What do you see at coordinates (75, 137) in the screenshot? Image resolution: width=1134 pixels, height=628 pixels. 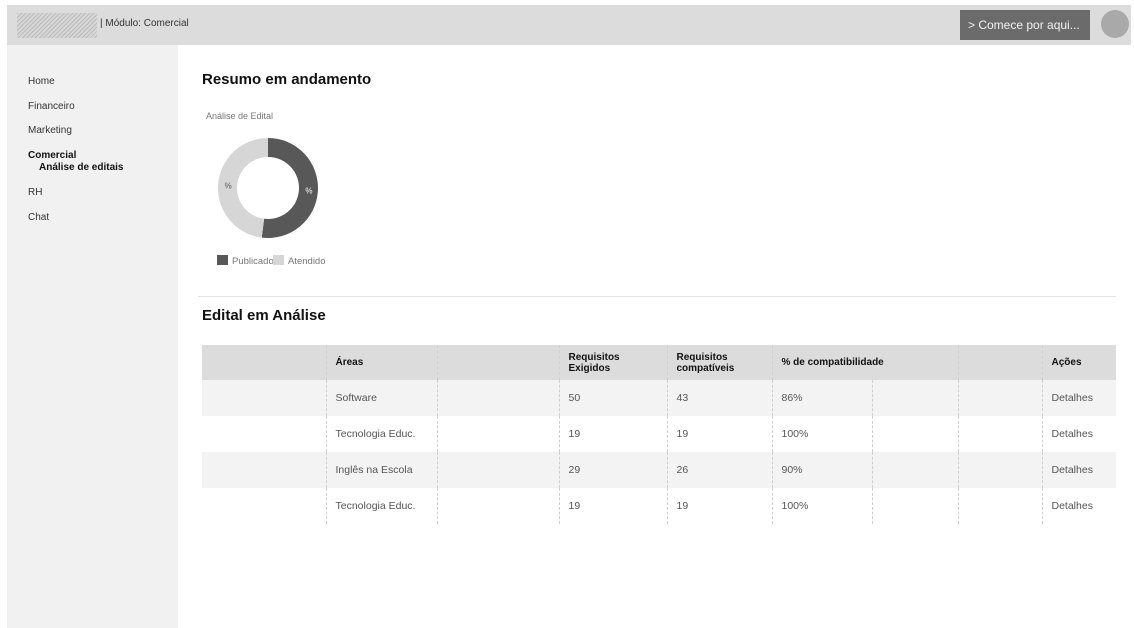 I see `sidebar-item-marketing: Marketing` at bounding box center [75, 137].